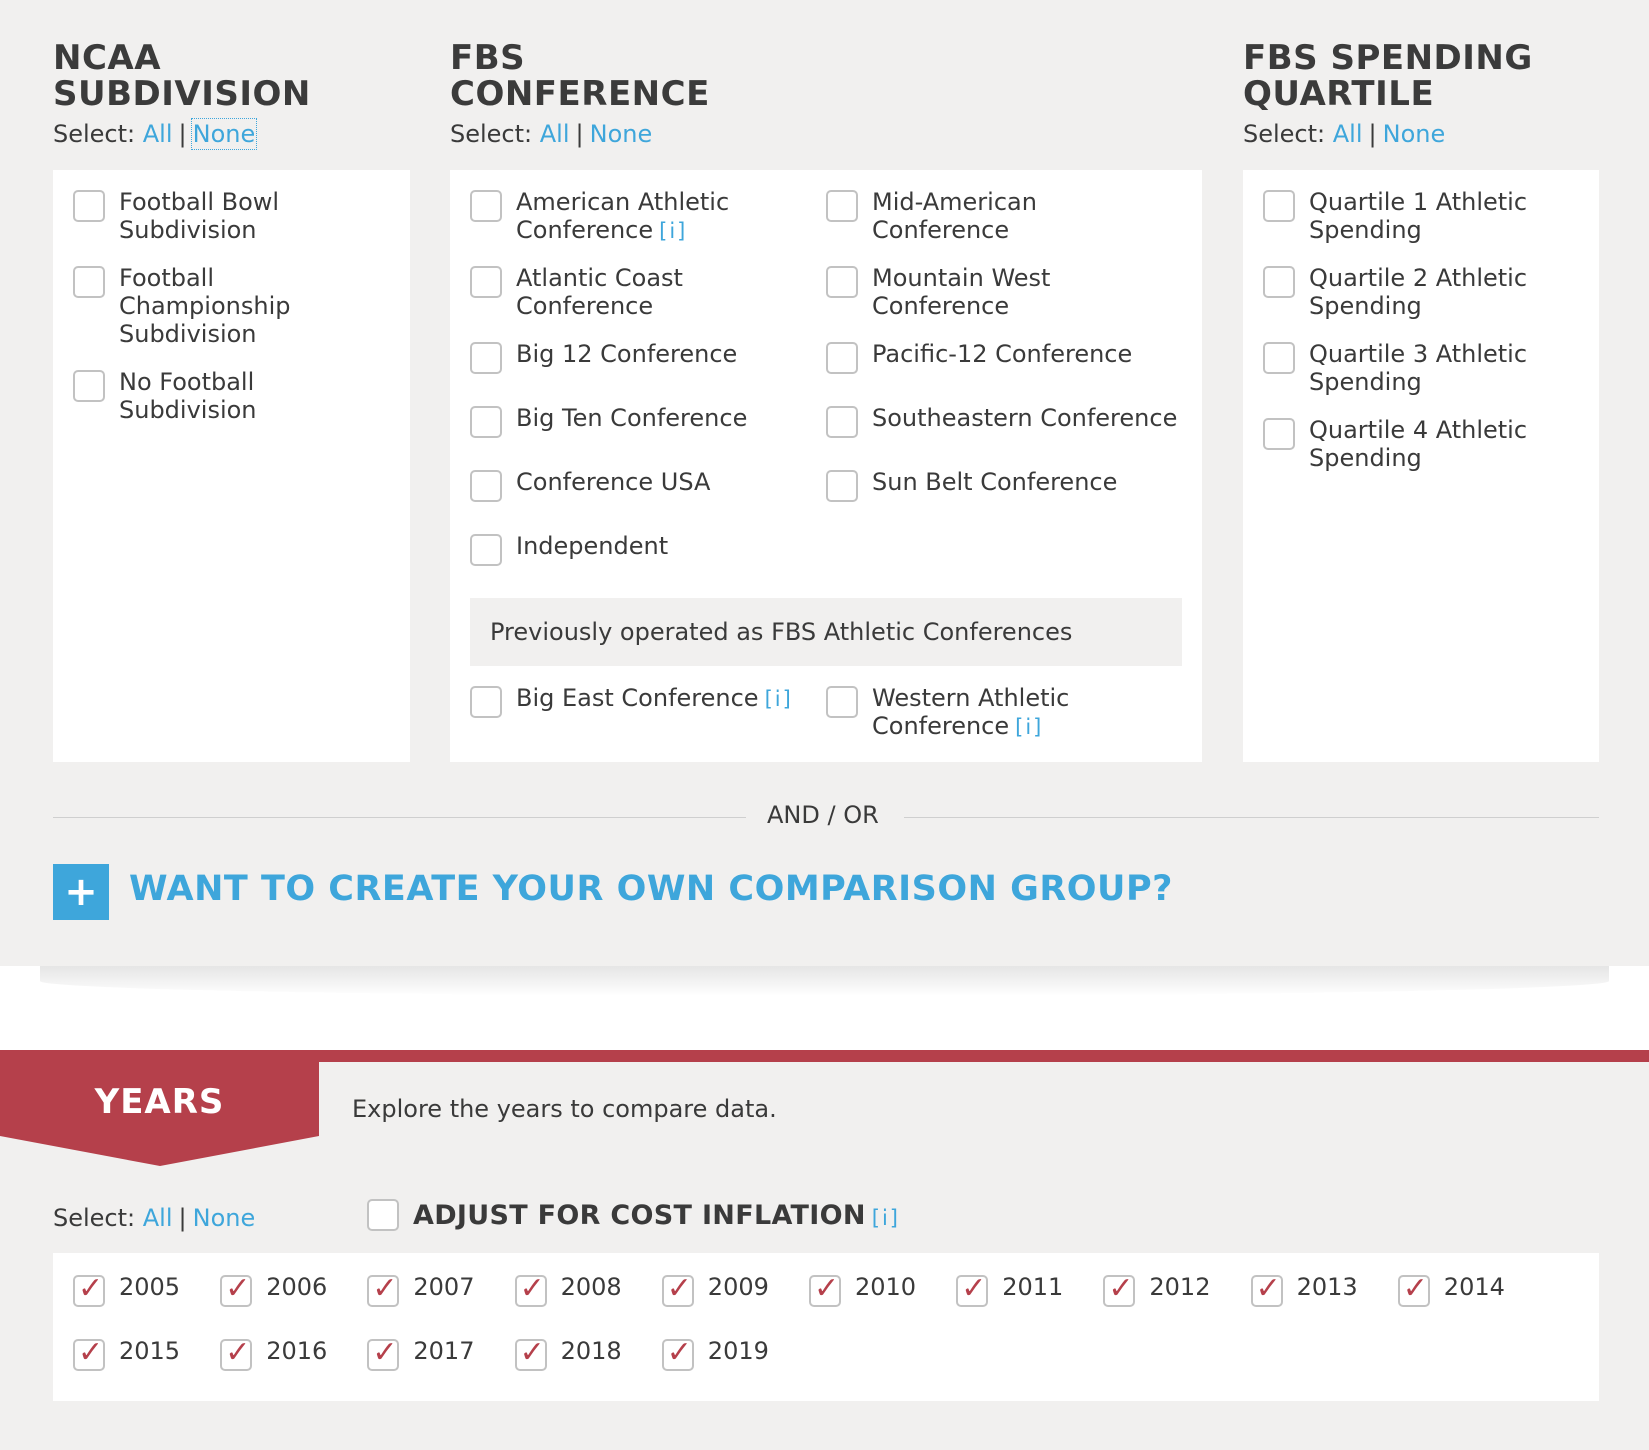  I want to click on option-label: Big Ten Conference, so click(632, 418).